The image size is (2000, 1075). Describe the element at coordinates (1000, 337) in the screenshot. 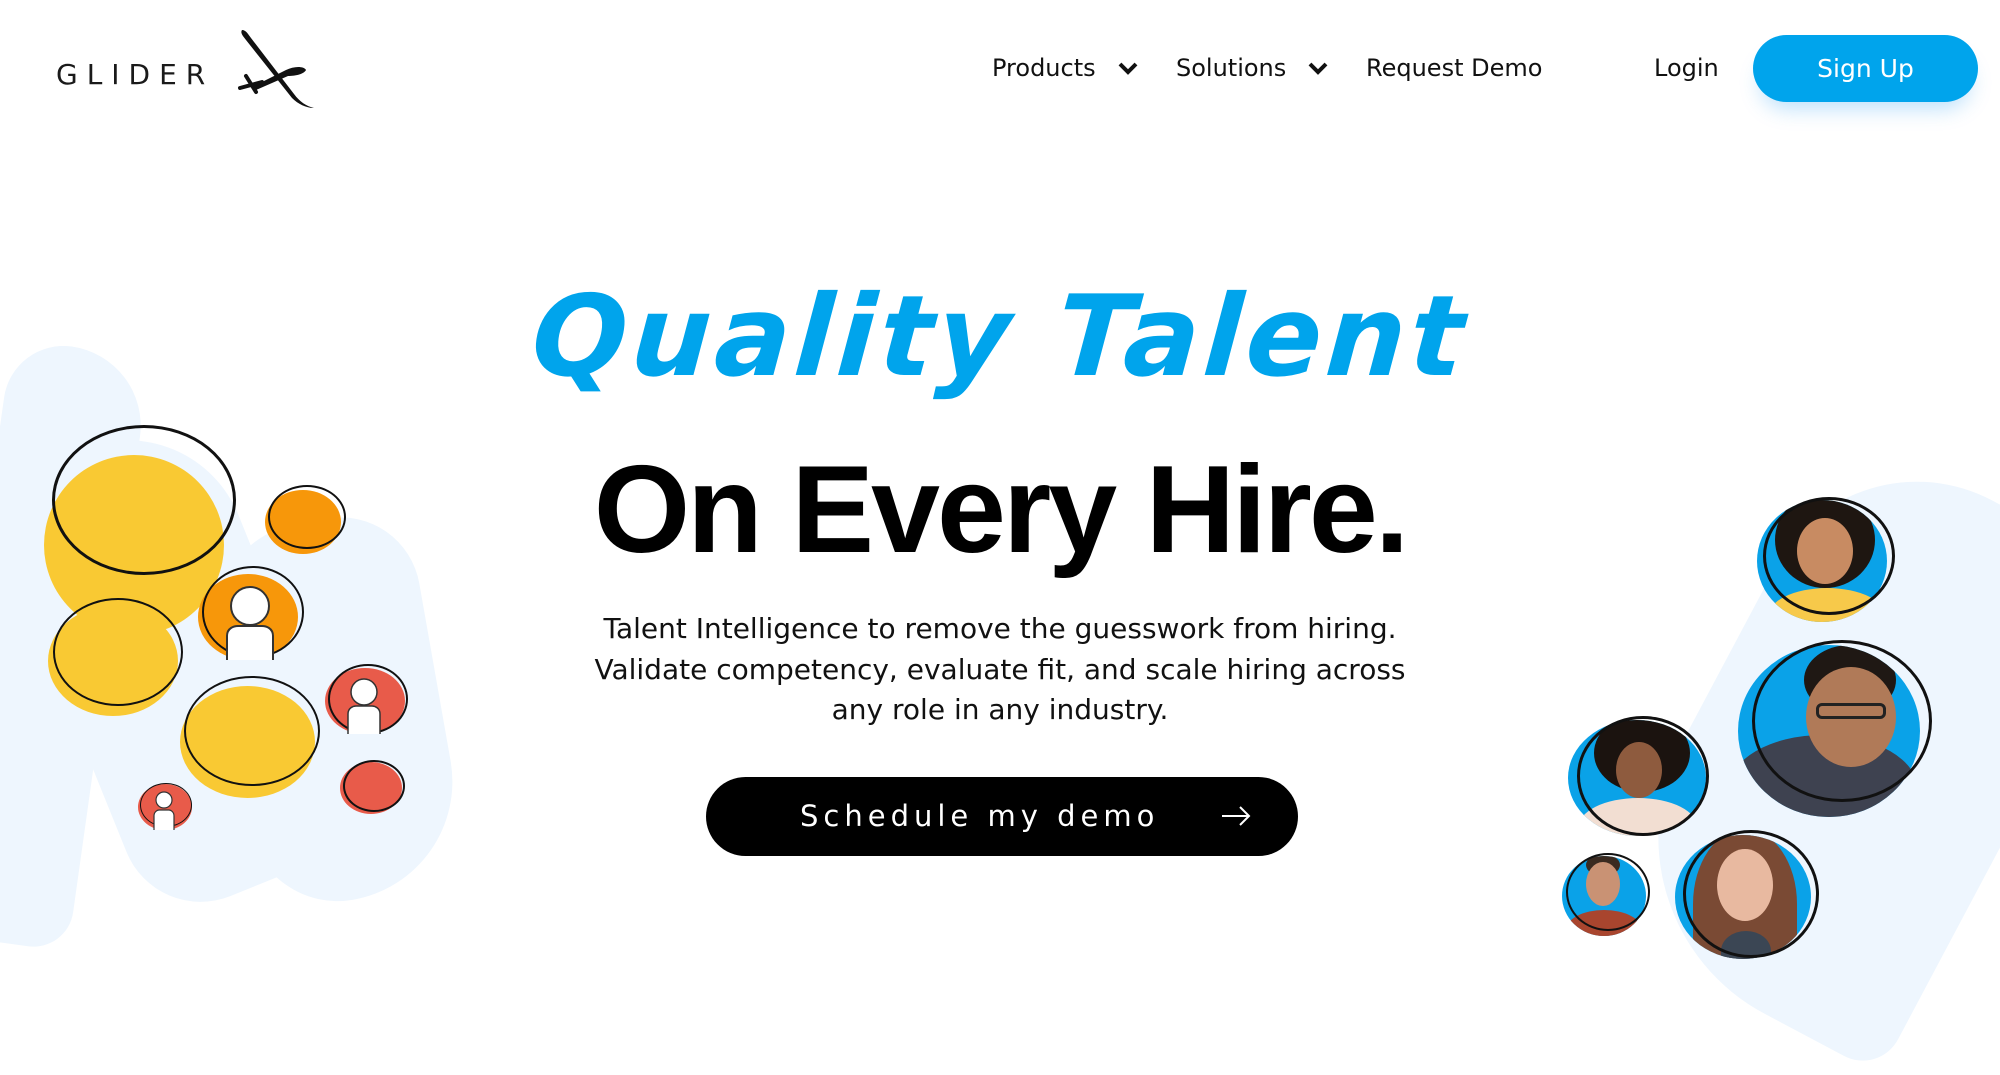

I see `hero-headline-accent: Quality Talent` at that location.